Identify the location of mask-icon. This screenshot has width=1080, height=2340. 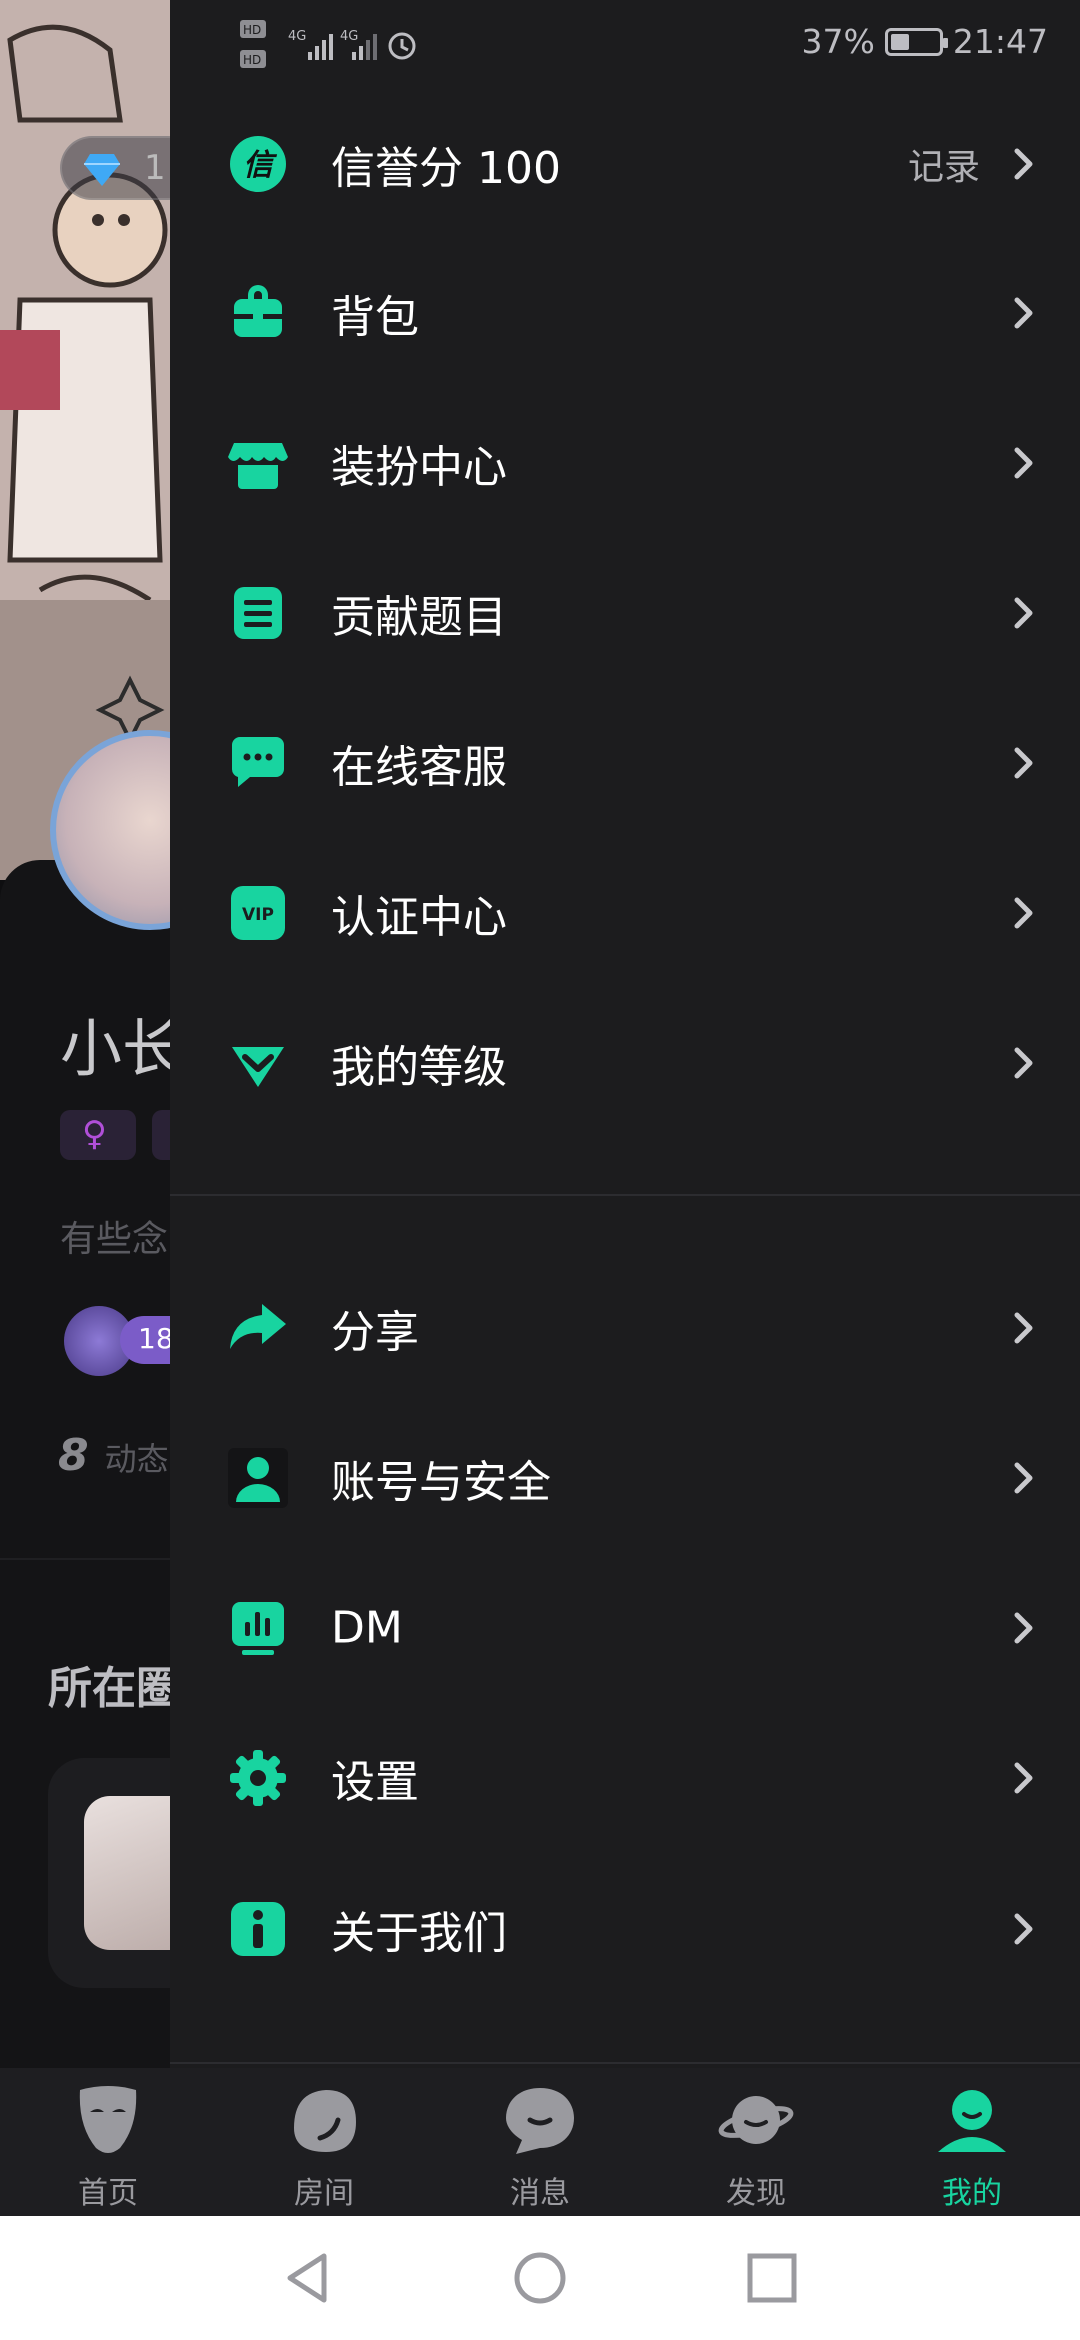
(108, 2119).